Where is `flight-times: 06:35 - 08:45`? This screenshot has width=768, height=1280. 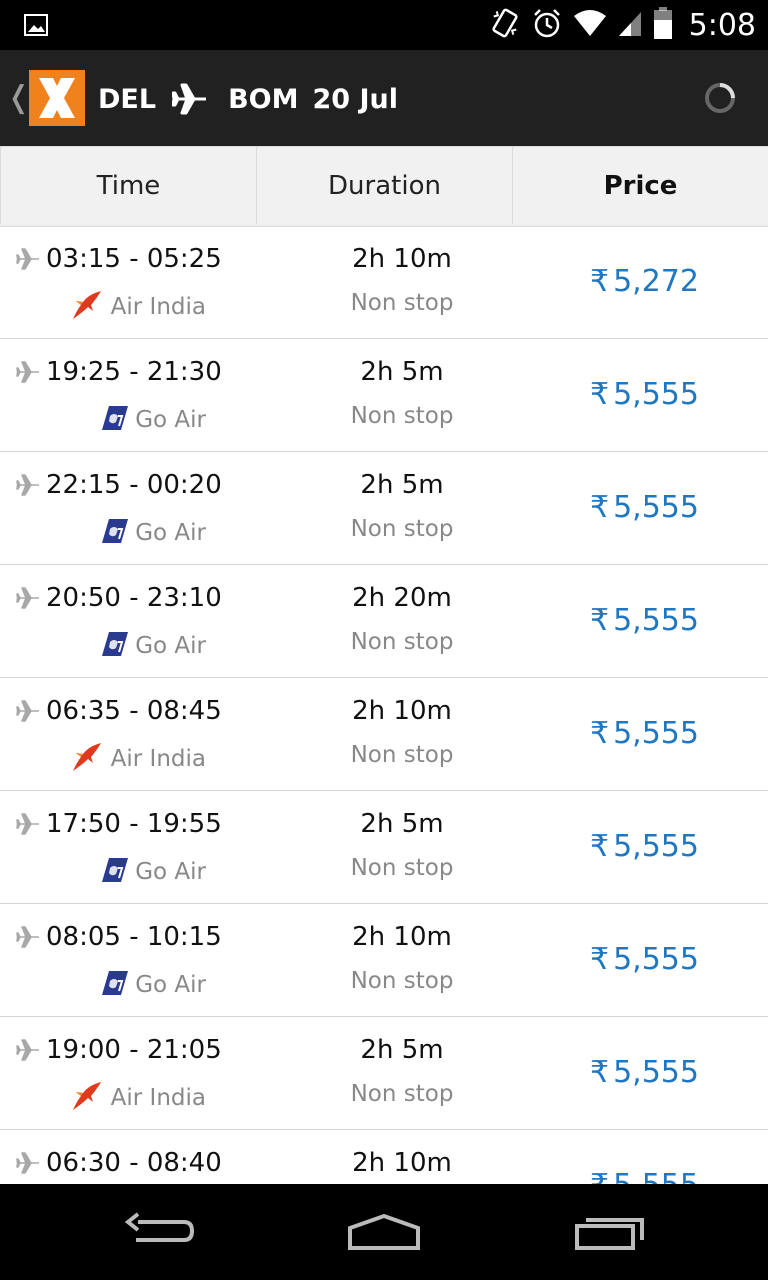
flight-times: 06:35 - 08:45 is located at coordinates (134, 711).